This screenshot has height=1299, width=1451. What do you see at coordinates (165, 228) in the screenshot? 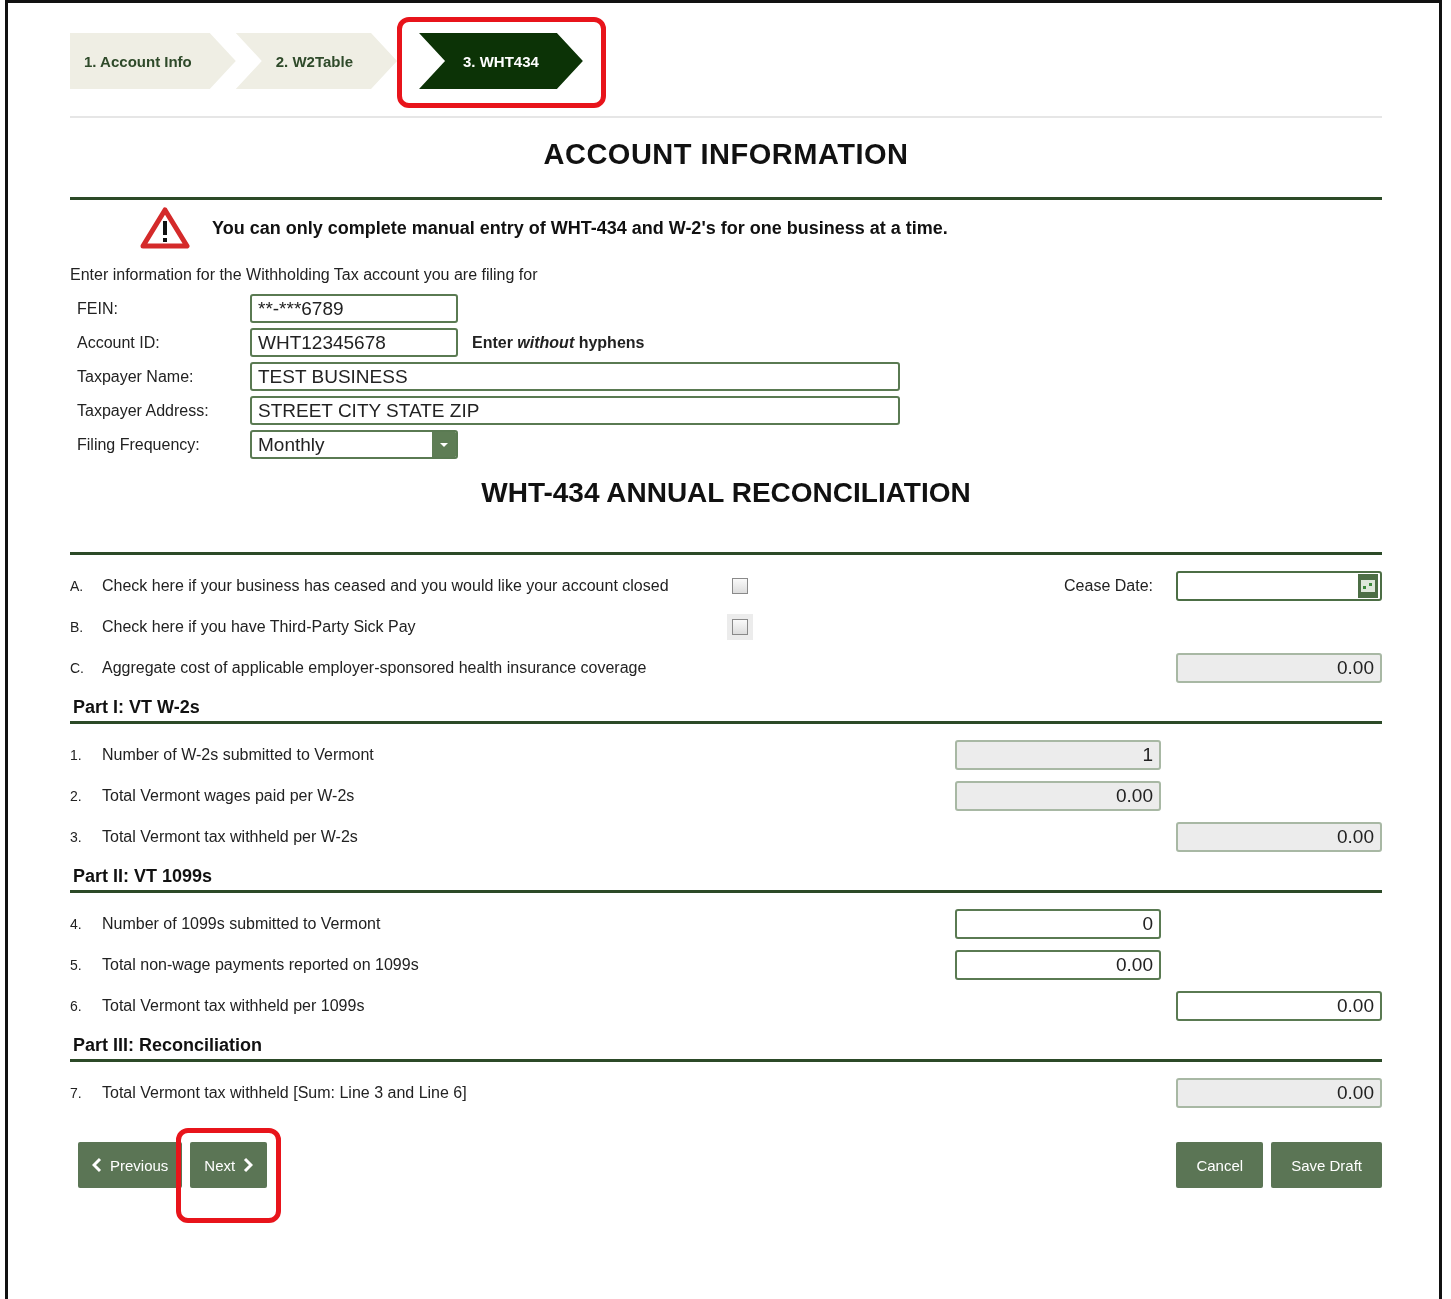
I see `warning-icon` at bounding box center [165, 228].